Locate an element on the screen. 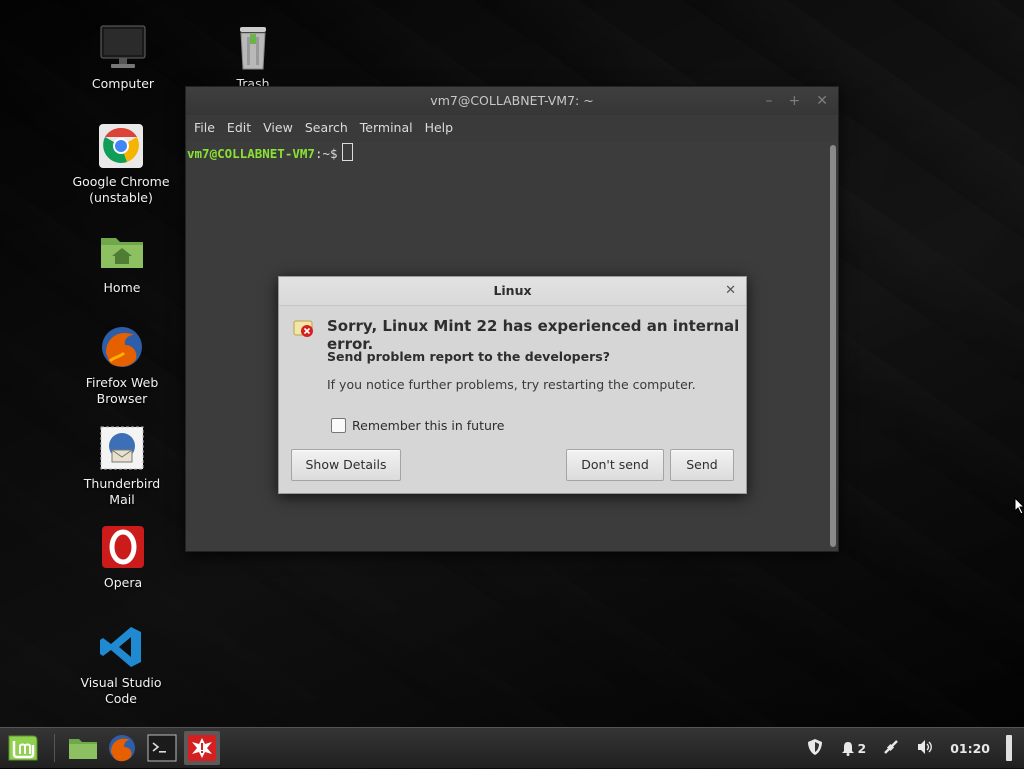 The image size is (1024, 769). menu-file: File is located at coordinates (204, 128).